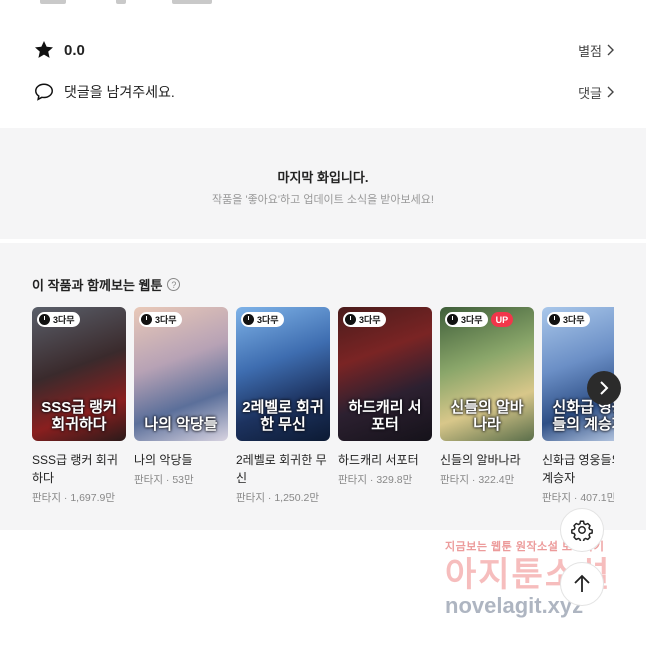 The height and width of the screenshot is (648, 646). What do you see at coordinates (119, 92) in the screenshot?
I see `comment-prompt: 댓글을 남겨주세요.` at bounding box center [119, 92].